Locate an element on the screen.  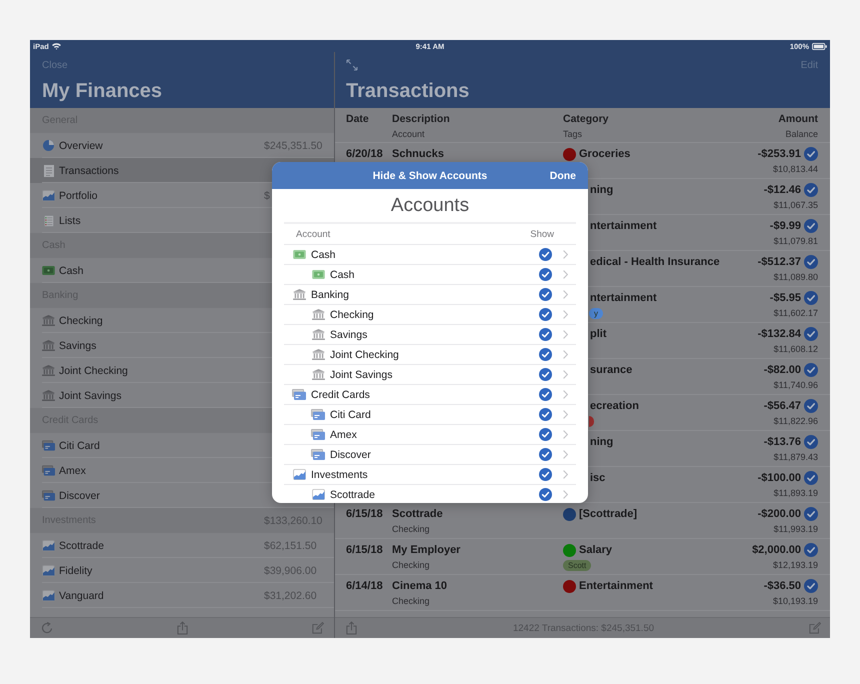
category-text: Groceries is located at coordinates (604, 154).